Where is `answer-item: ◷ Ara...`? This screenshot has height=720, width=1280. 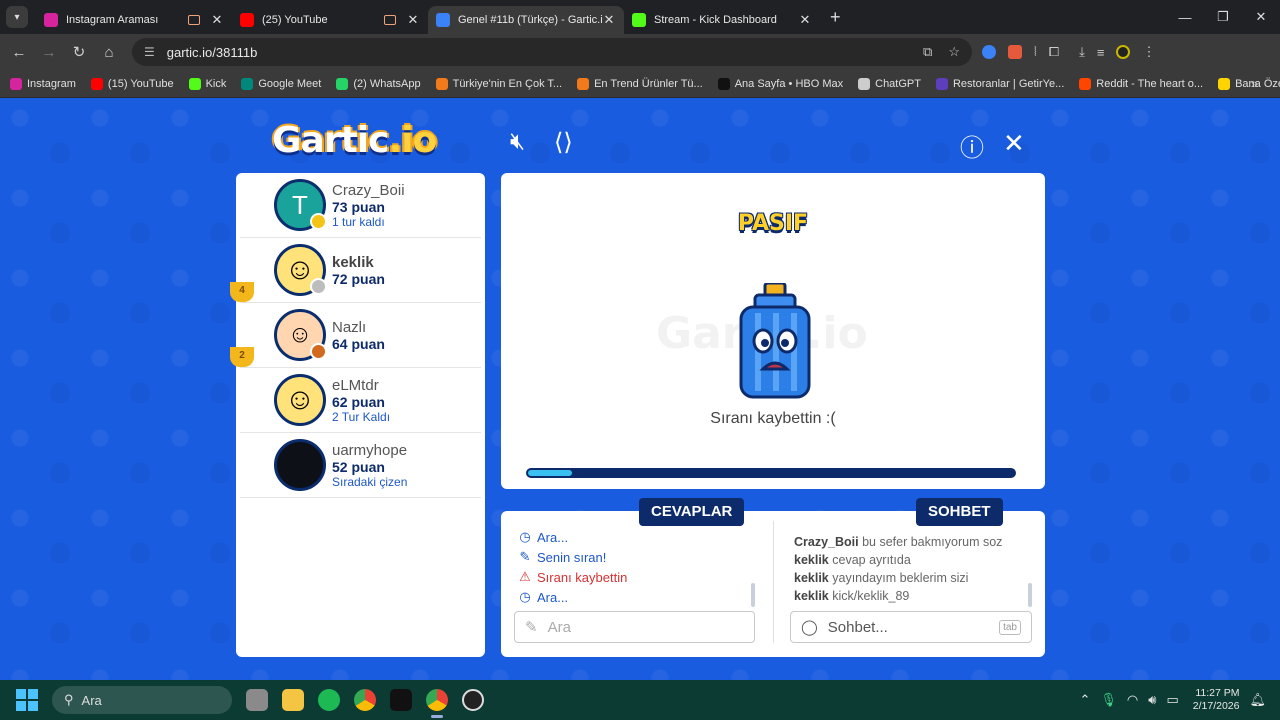
answer-item: ◷ Ara... is located at coordinates (637, 537).